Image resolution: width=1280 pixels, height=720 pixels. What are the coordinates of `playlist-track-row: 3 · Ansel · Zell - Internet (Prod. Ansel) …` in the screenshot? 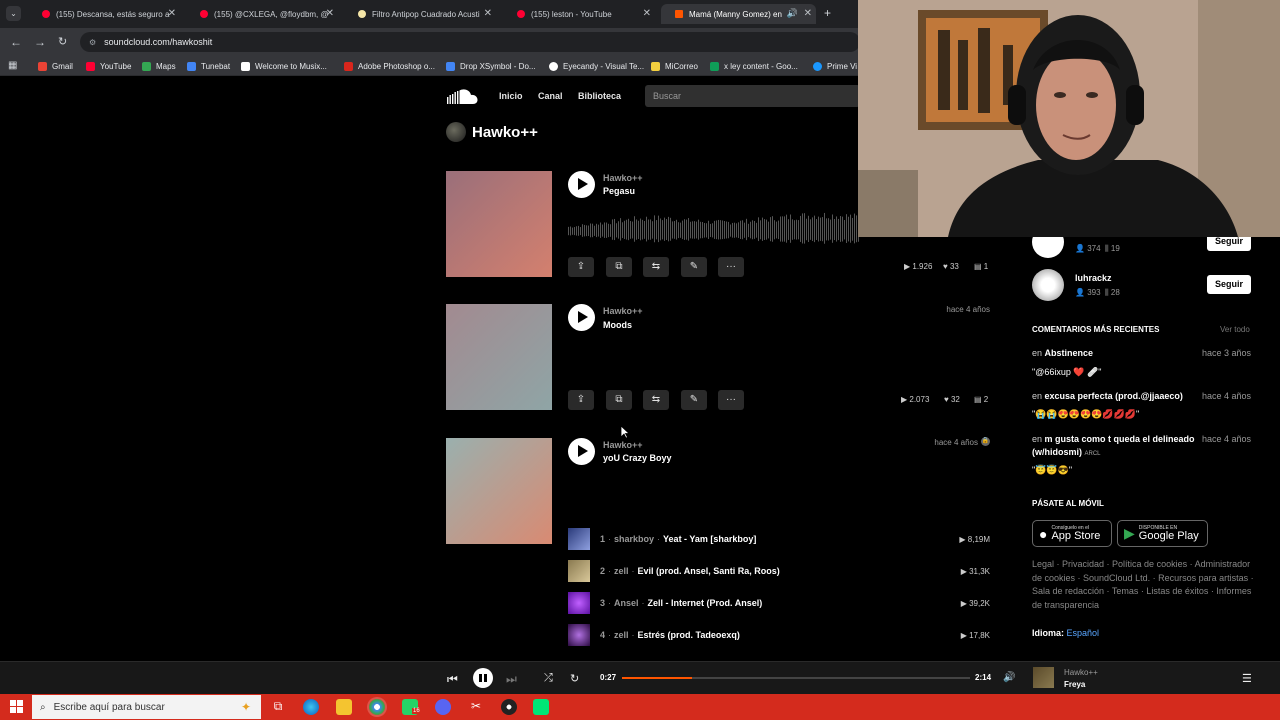 It's located at (780, 603).